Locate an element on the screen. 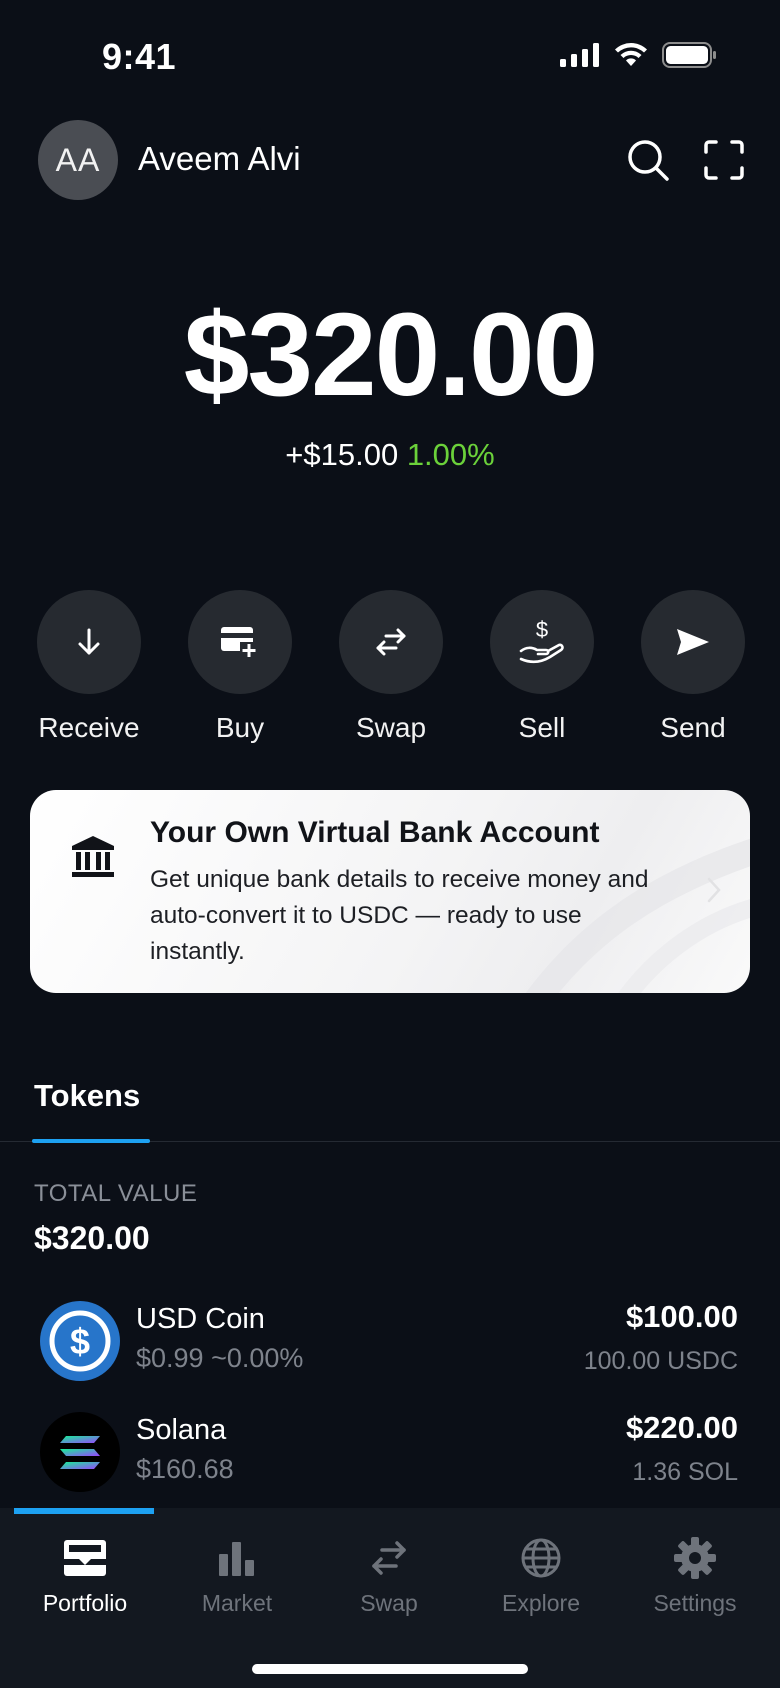  solana-icon is located at coordinates (80, 1452).